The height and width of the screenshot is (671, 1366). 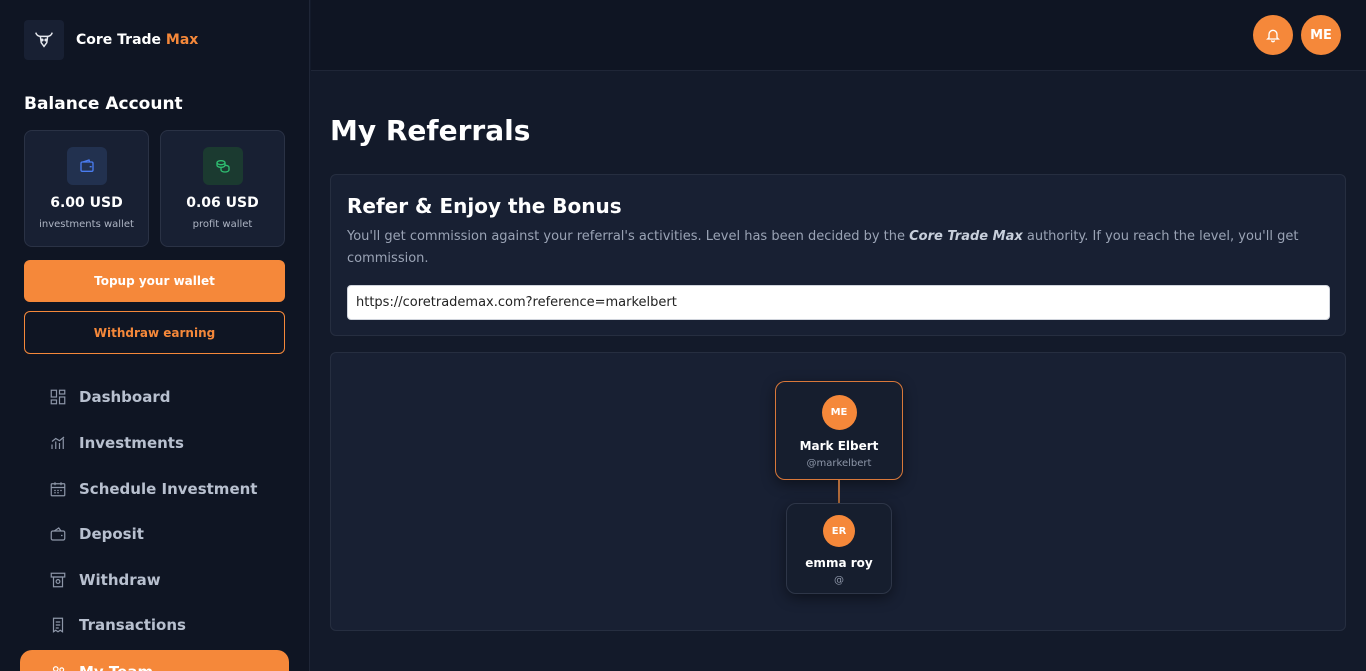 What do you see at coordinates (116, 667) in the screenshot?
I see `sidebar-item-label: My Team` at bounding box center [116, 667].